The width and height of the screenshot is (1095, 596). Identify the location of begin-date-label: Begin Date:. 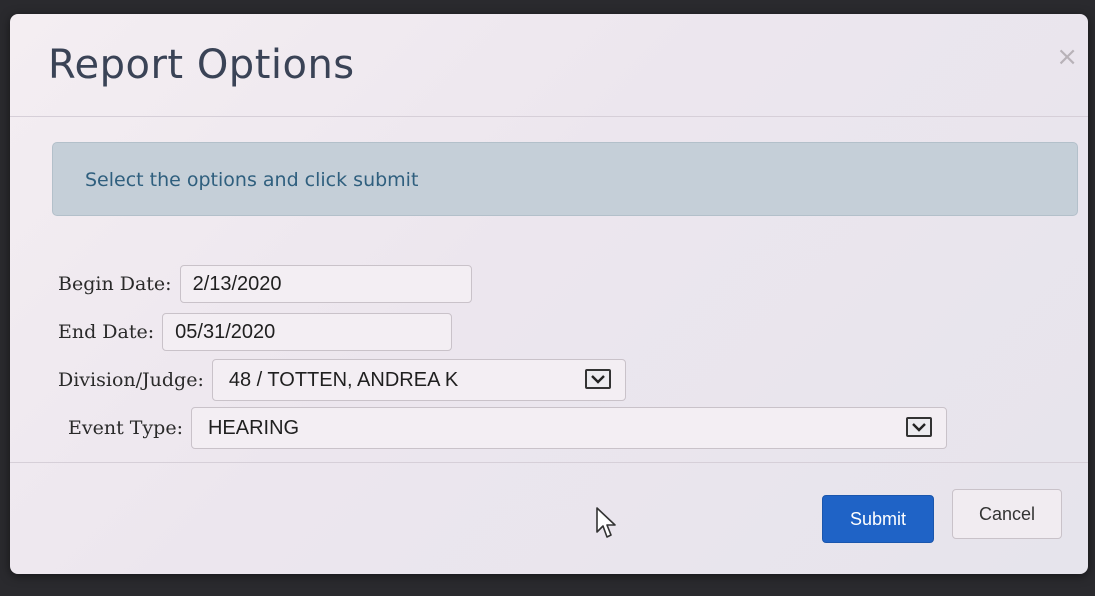
(115, 284).